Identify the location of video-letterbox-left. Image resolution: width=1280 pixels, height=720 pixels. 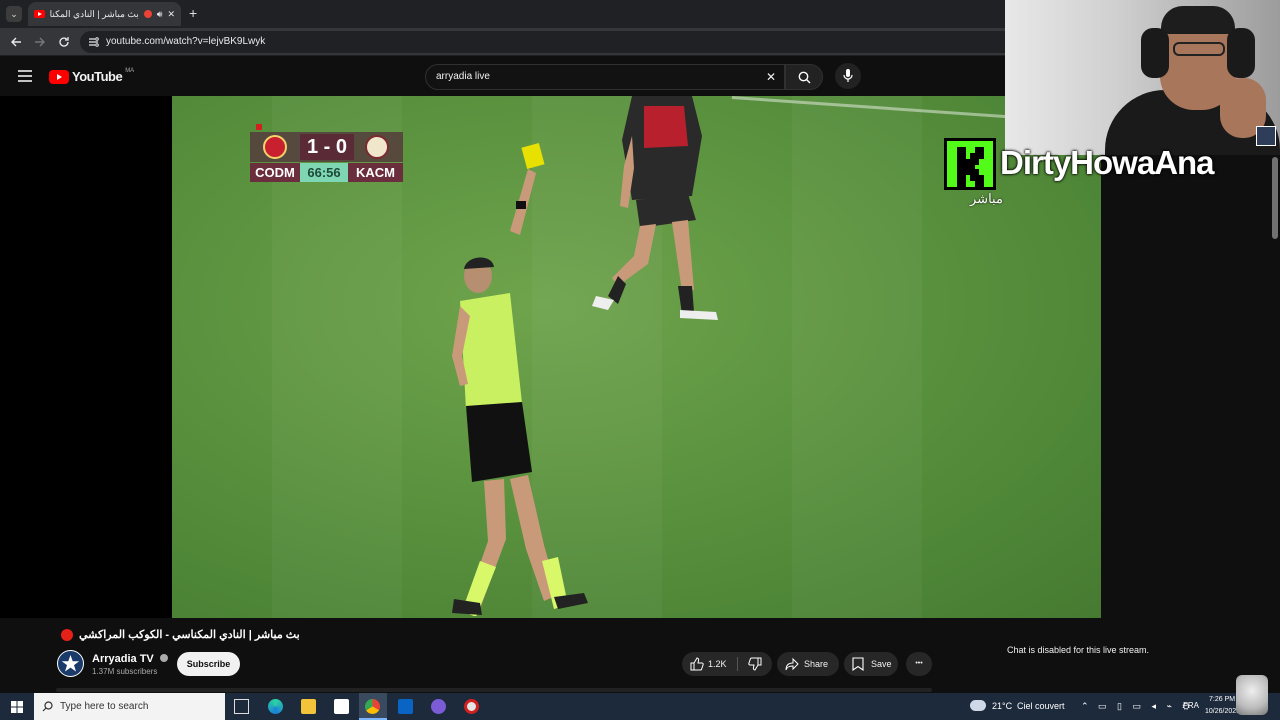
(86, 357).